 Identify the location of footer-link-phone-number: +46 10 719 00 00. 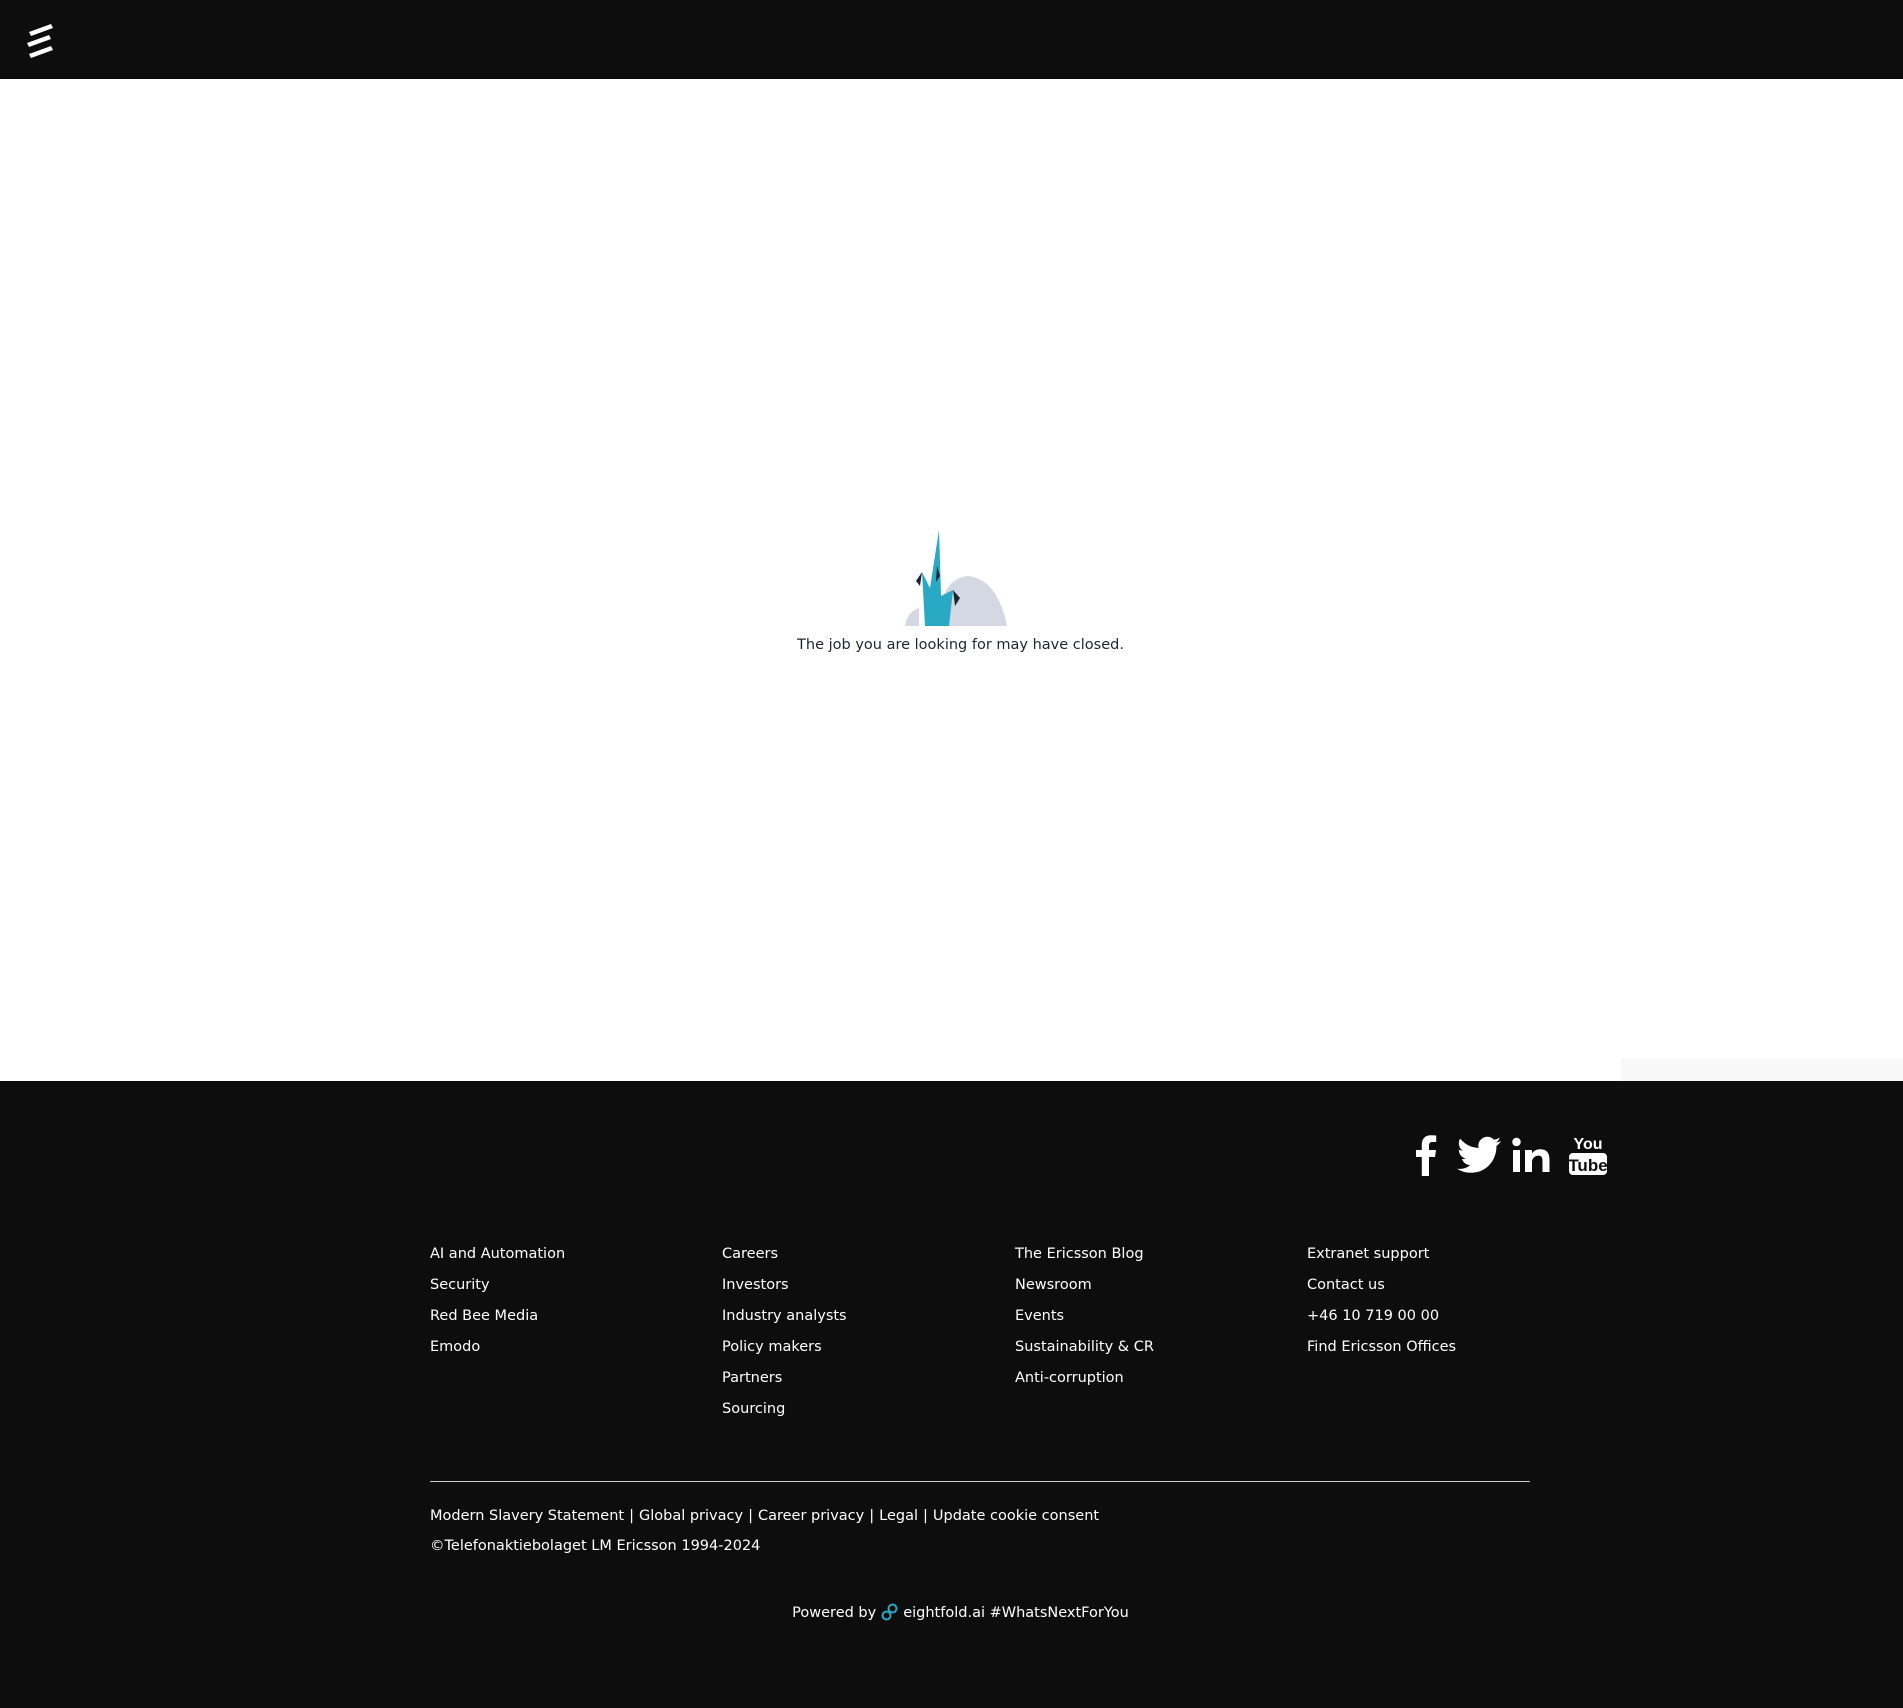
(1447, 1316).